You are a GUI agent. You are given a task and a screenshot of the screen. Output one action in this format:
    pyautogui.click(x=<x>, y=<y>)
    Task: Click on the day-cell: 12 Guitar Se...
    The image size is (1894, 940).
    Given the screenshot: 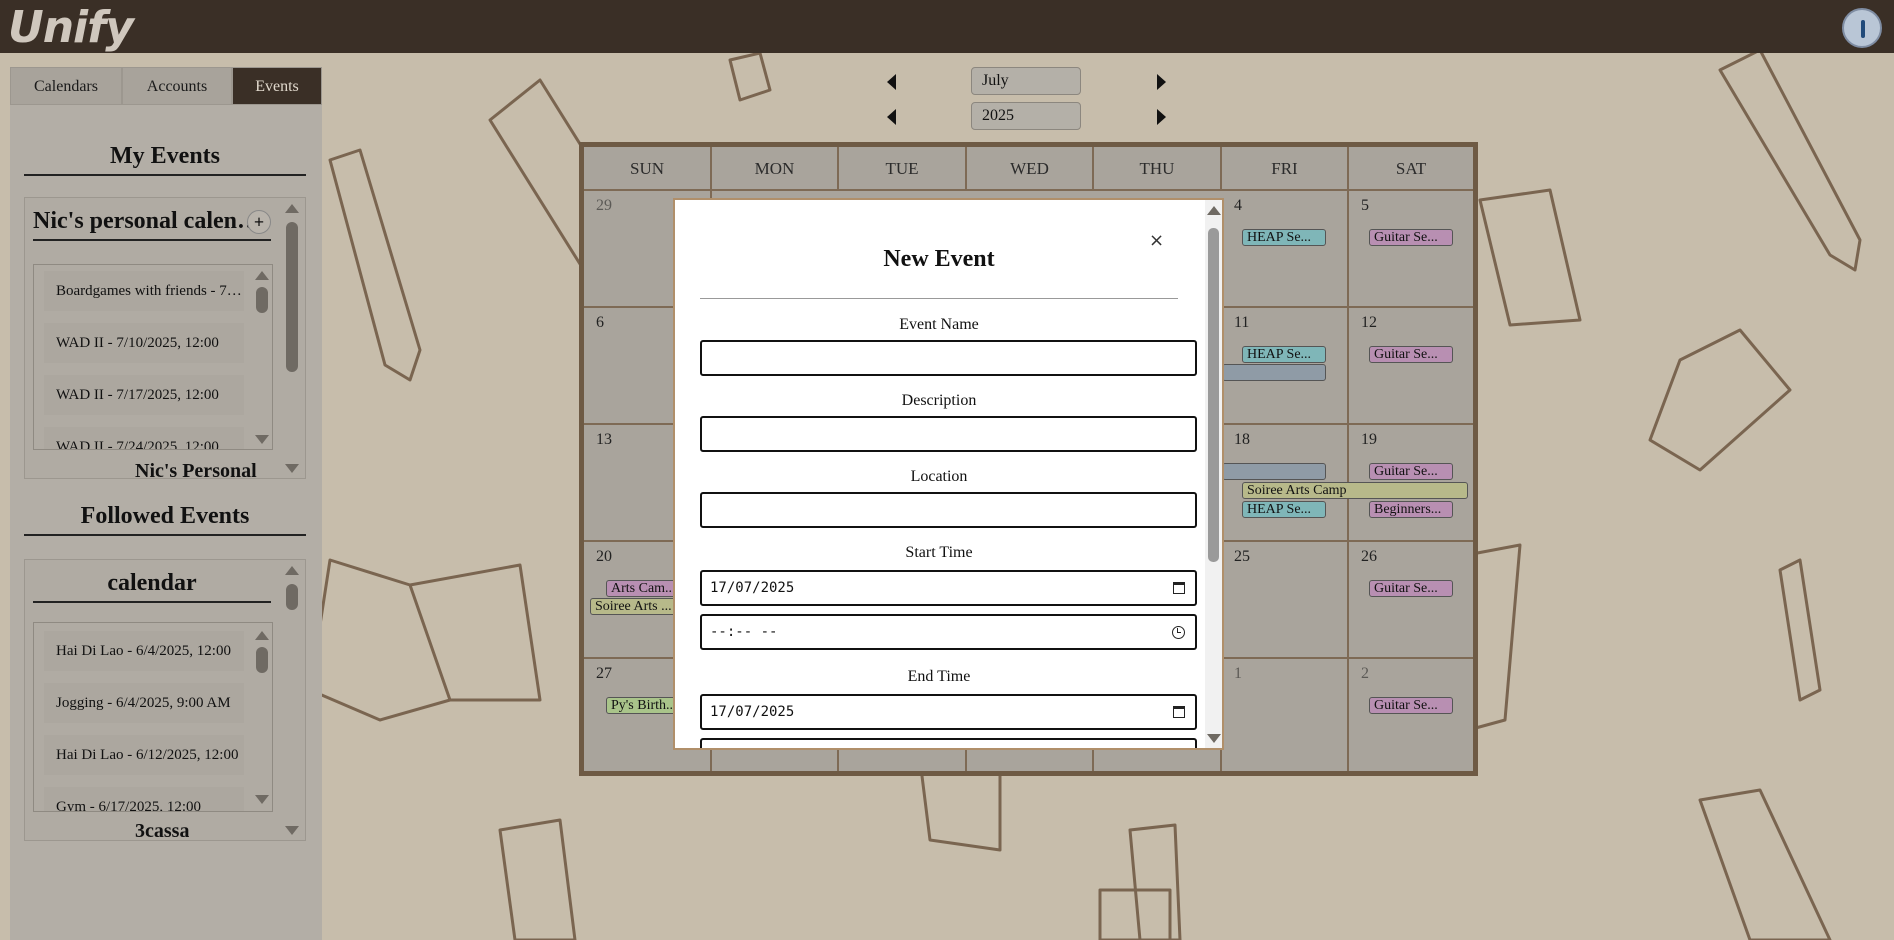 What is the action you would take?
    pyautogui.click(x=1411, y=366)
    